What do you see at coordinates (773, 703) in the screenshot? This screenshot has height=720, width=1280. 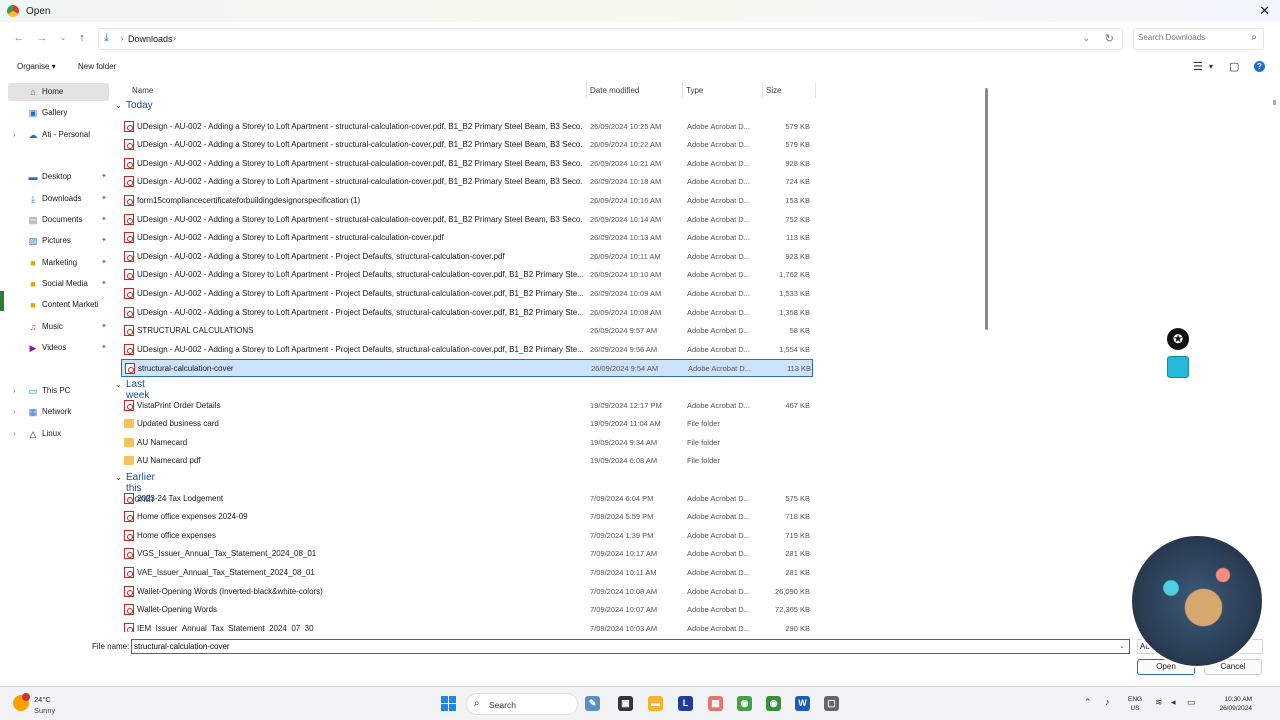 I see `chrome-profile-icon: ◉` at bounding box center [773, 703].